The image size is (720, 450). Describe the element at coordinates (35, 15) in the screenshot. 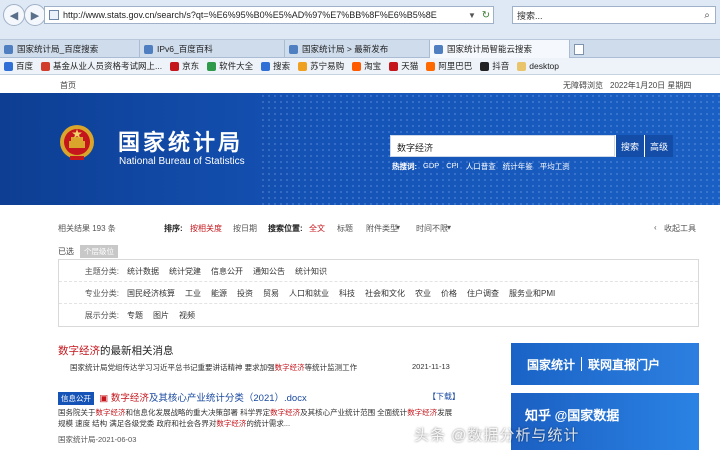

I see `forward-button: ▶` at that location.